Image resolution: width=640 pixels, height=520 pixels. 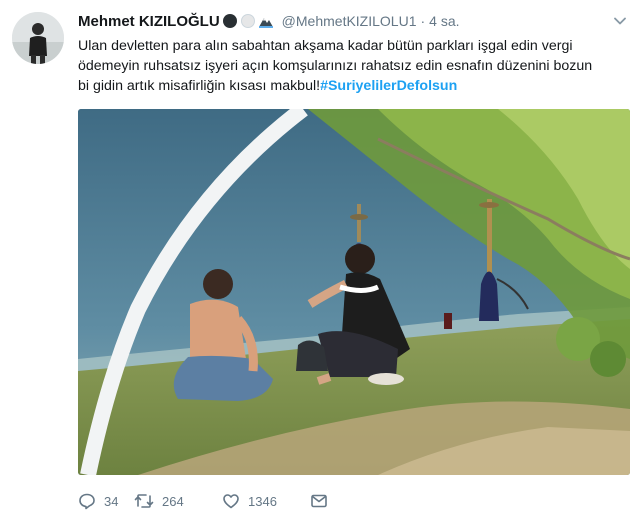 I want to click on heart-icon, so click(x=231, y=501).